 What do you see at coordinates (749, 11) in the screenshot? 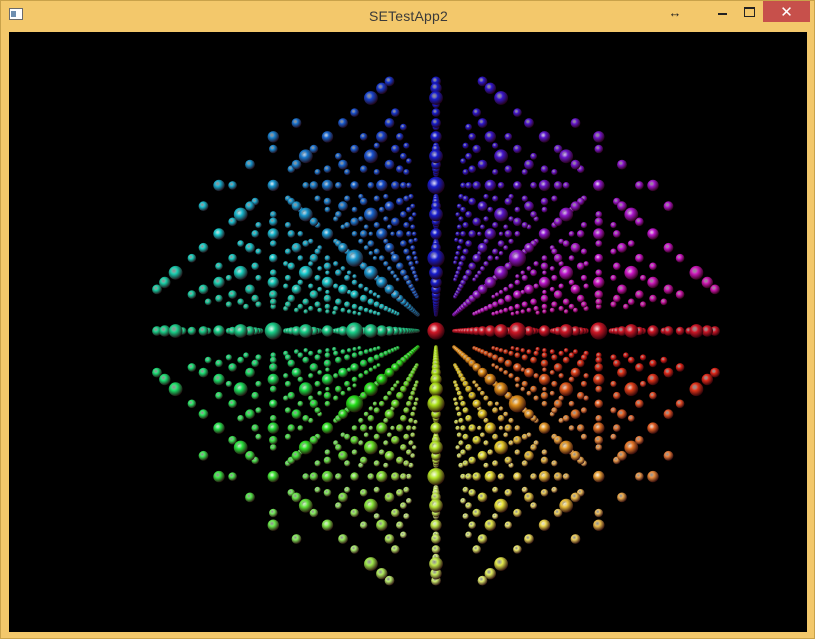
I see `maximize-button` at bounding box center [749, 11].